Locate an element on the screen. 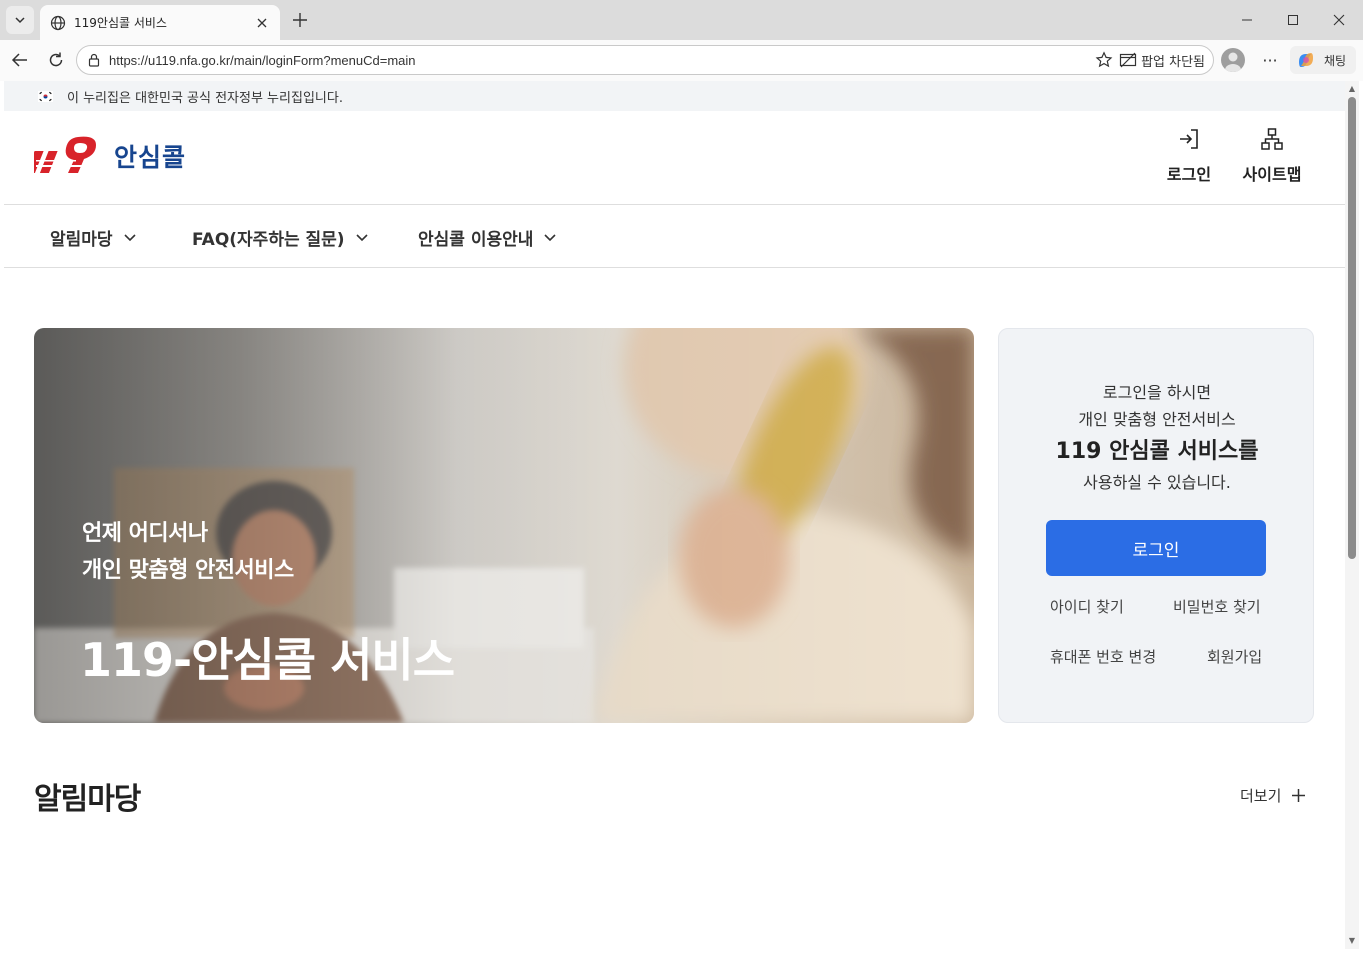 The width and height of the screenshot is (1363, 953). refresh-button is located at coordinates (56, 60).